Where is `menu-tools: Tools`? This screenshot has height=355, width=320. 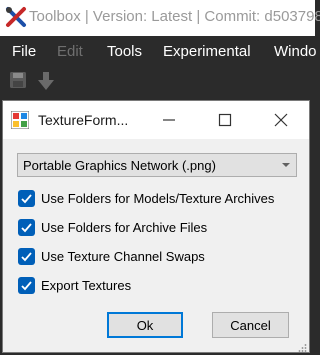 menu-tools: Tools is located at coordinates (124, 51).